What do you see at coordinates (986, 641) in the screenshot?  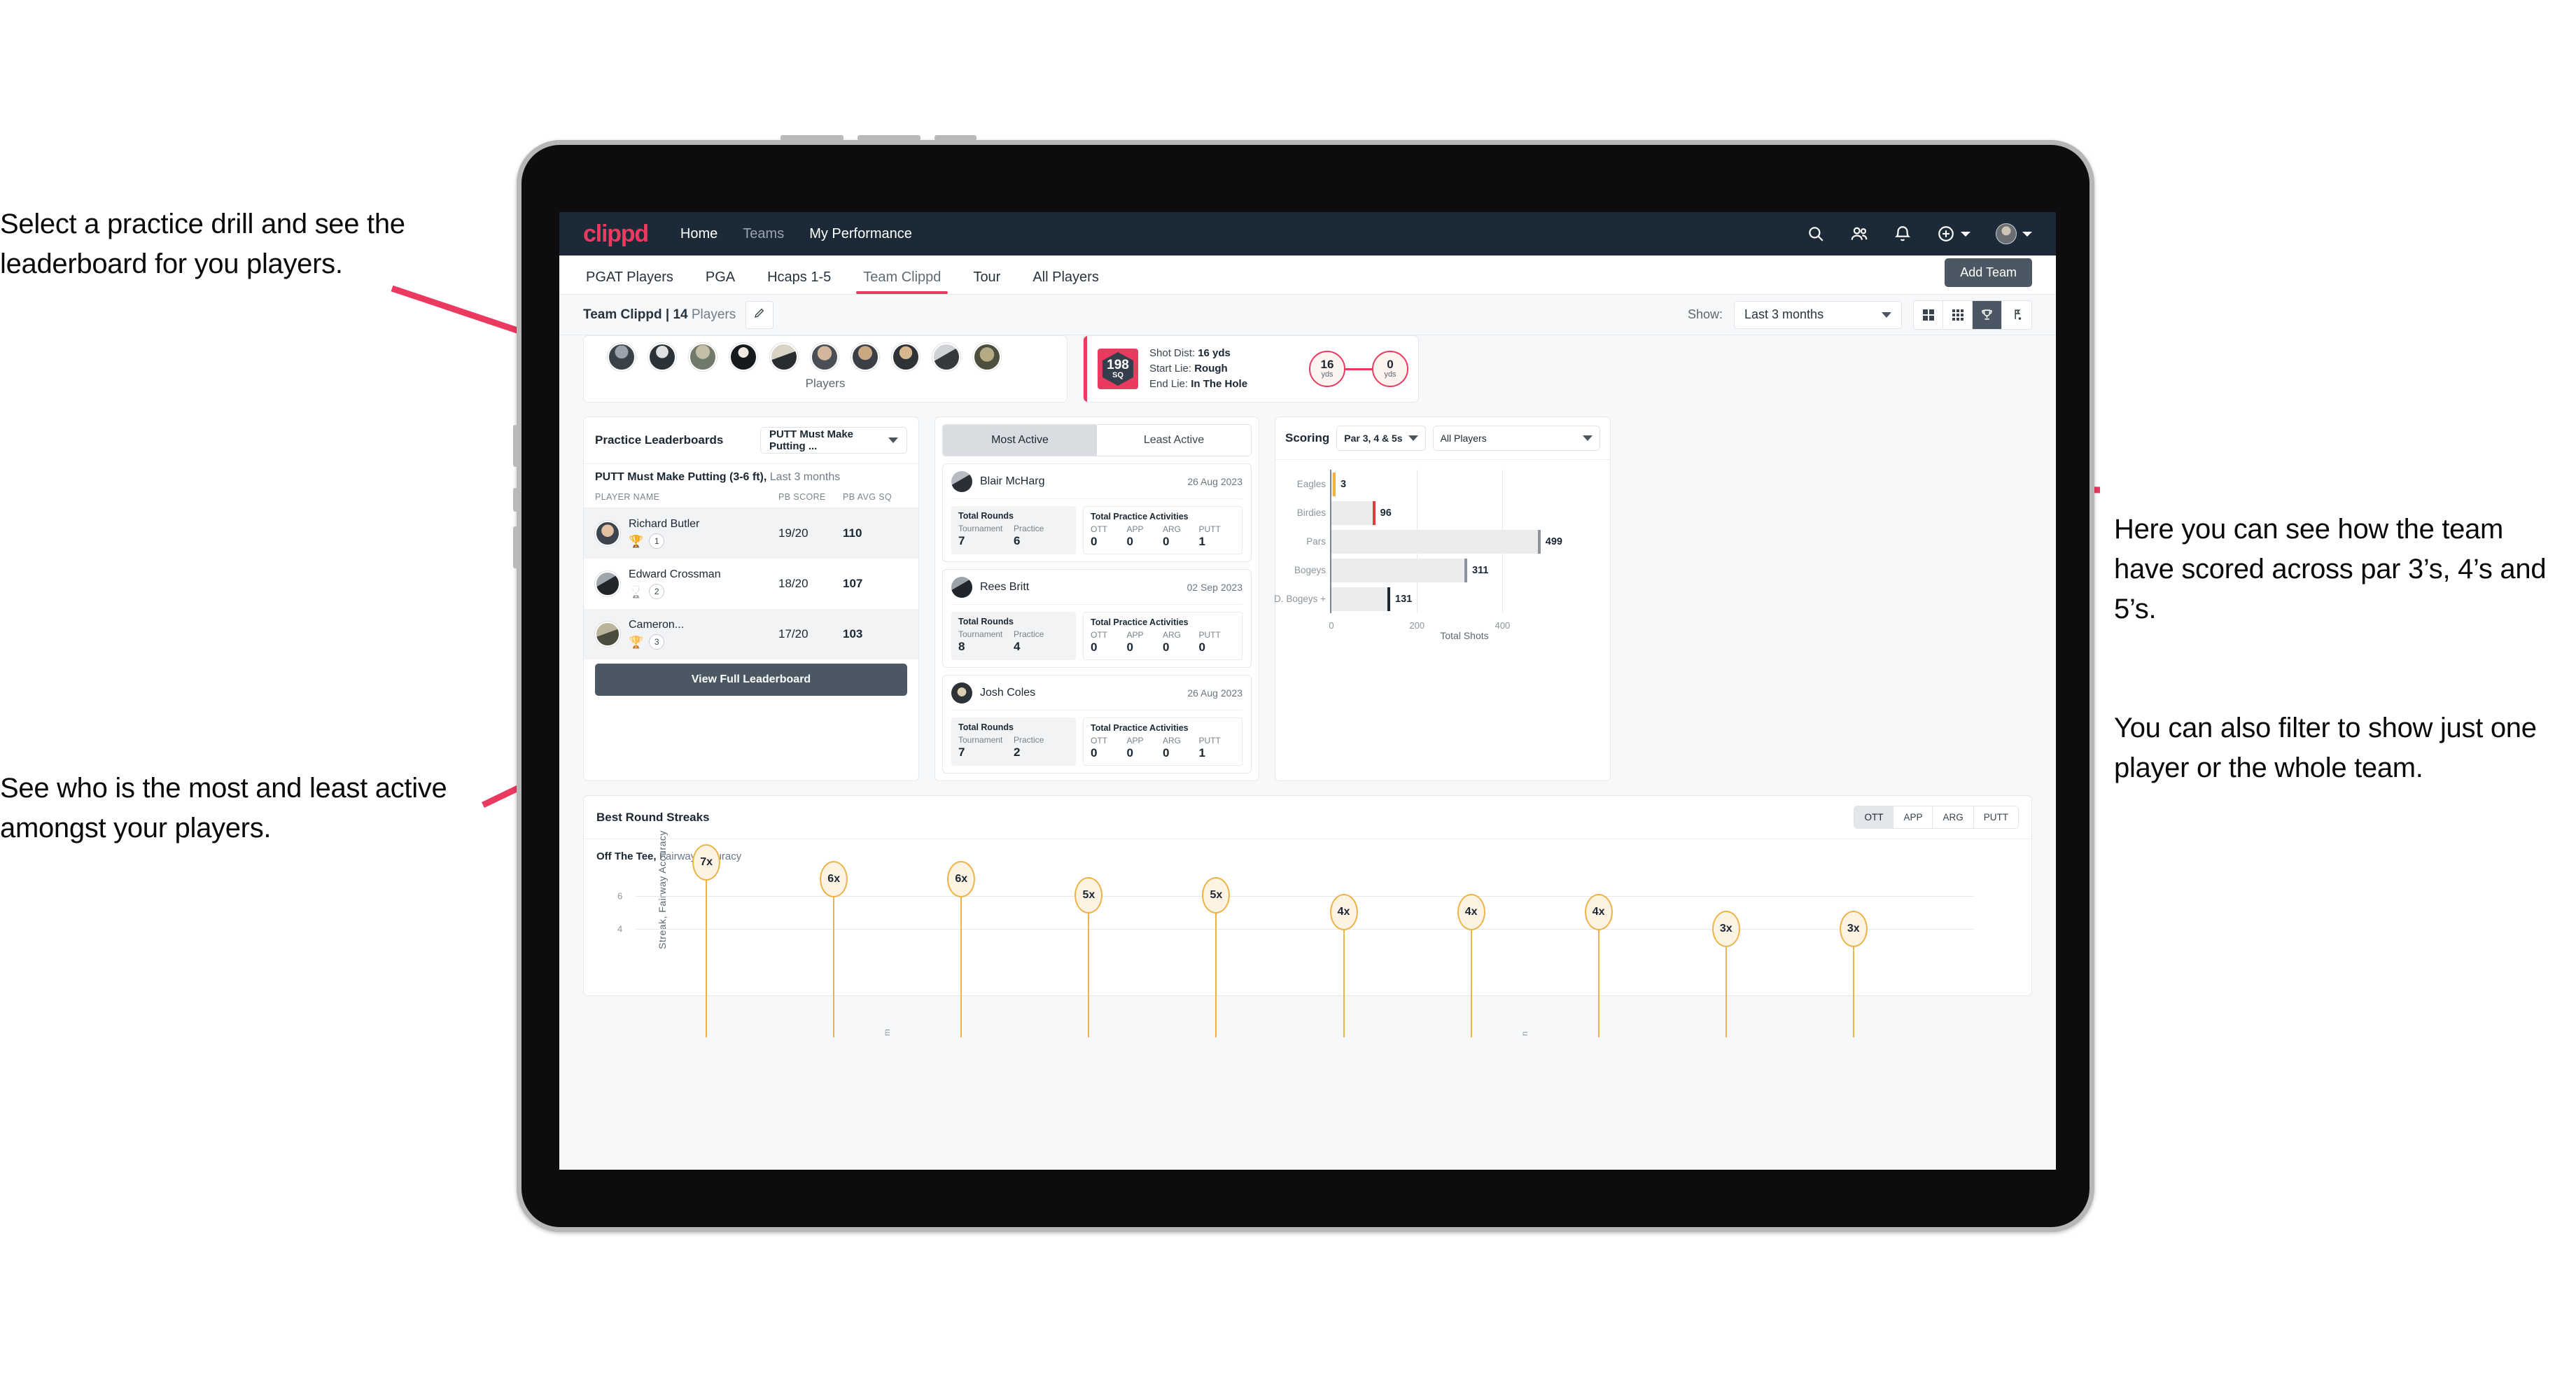 I see `tournament-rounds: Tournament 8` at bounding box center [986, 641].